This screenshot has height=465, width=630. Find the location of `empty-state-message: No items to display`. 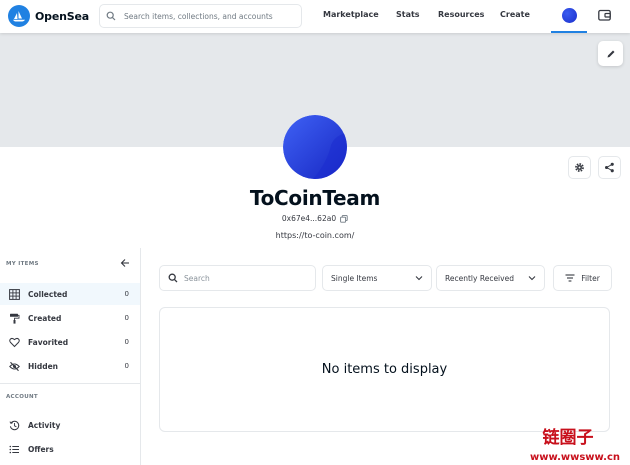

empty-state-message: No items to display is located at coordinates (384, 369).